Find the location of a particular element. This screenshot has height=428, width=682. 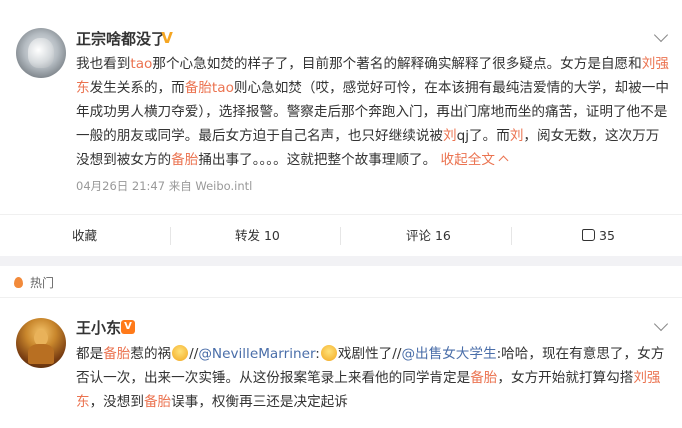

chevron-up-icon is located at coordinates (503, 160).